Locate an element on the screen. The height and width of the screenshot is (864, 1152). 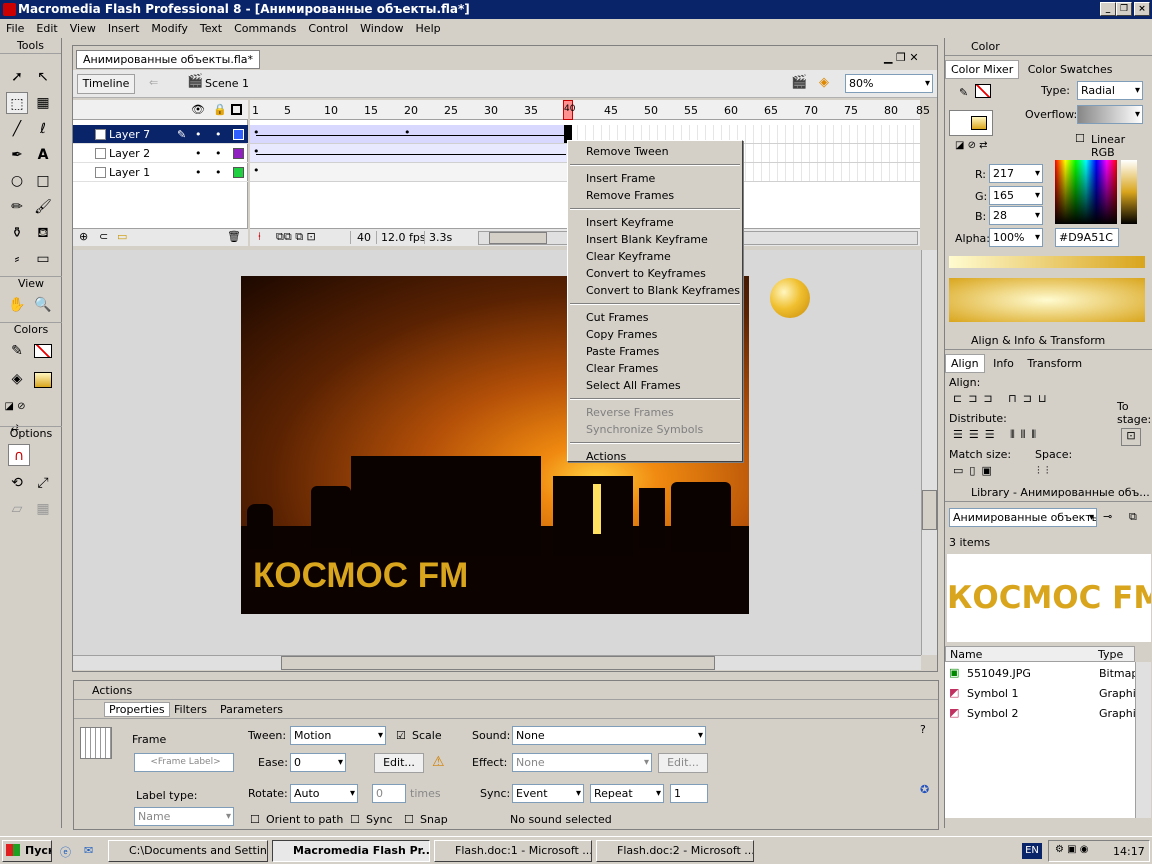
menu-modify: Modify is located at coordinates (169, 28).